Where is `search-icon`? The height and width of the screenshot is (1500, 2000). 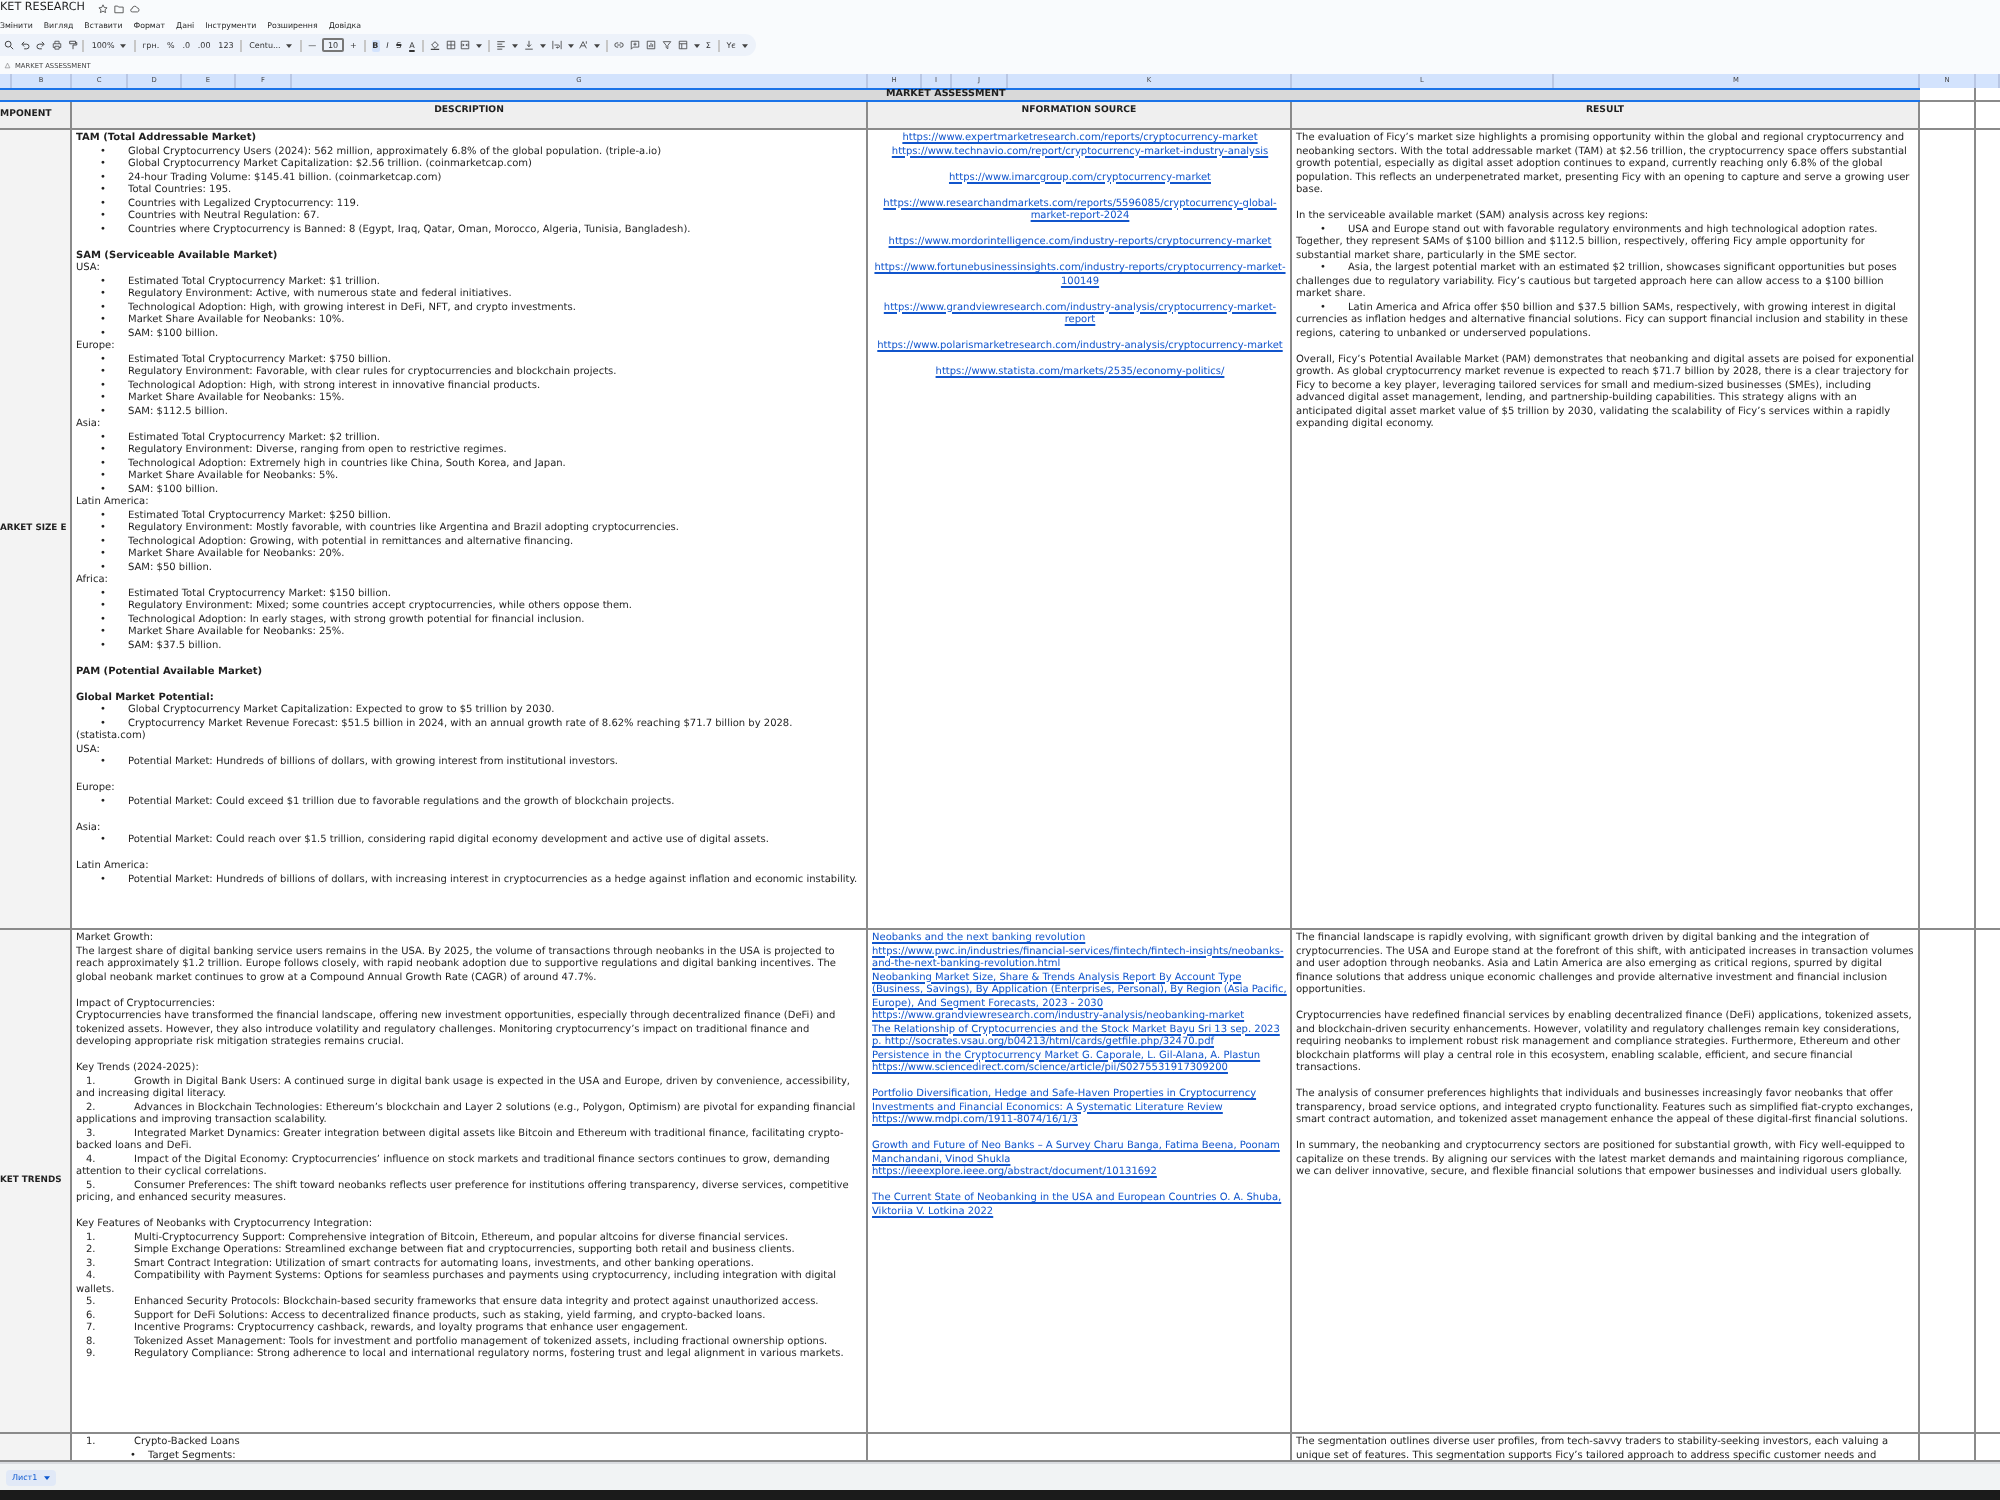 search-icon is located at coordinates (9, 45).